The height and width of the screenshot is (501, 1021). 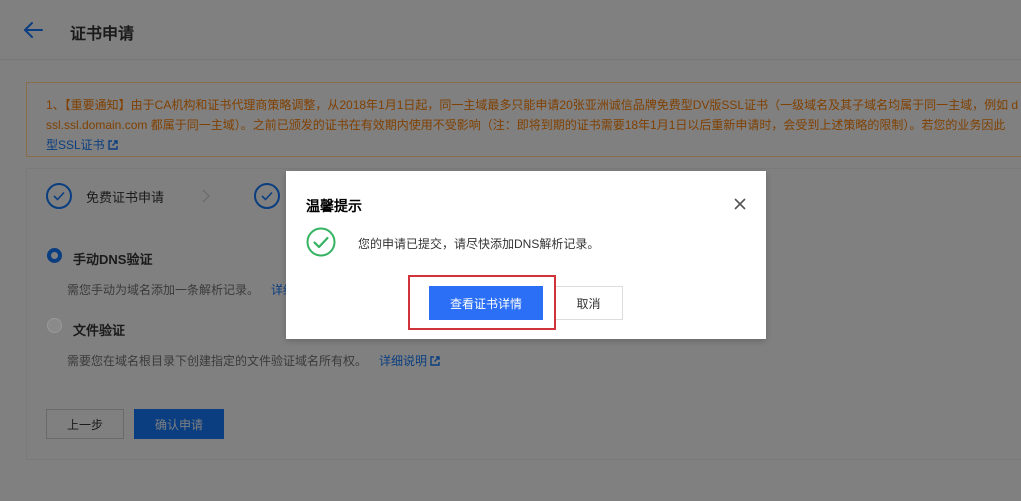 I want to click on option-desc-text: 需您手动为域名添加一条解析记录。, so click(x=163, y=290).